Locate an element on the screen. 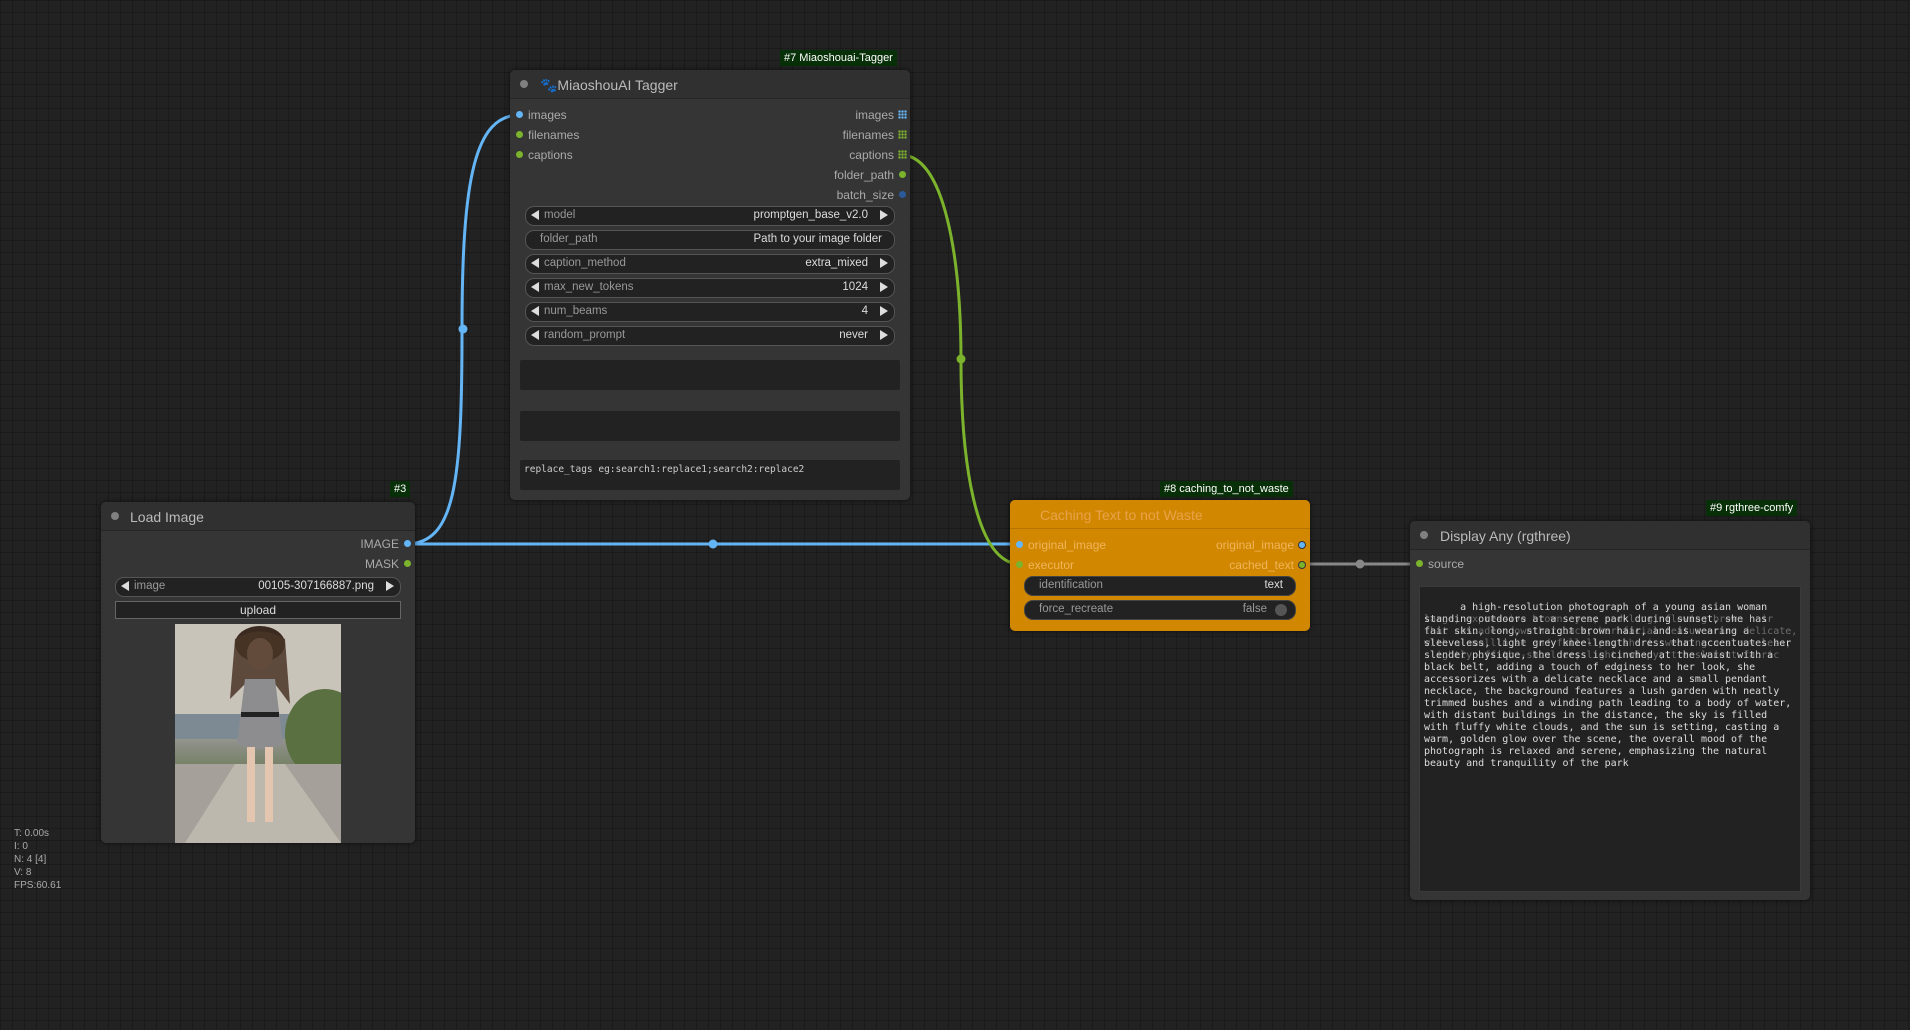 This screenshot has width=1910, height=1030. node-title: 🐾MiaoshouAI Tagger is located at coordinates (609, 85).